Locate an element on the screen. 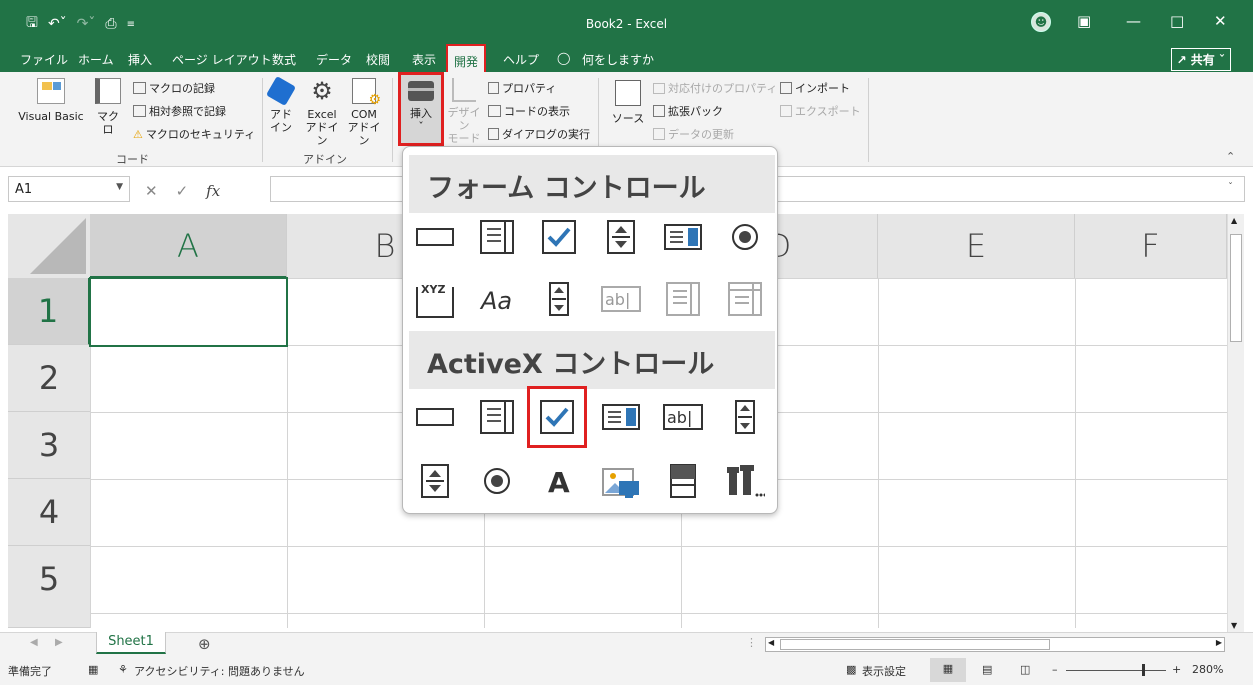  horizontal-scrollbar: ◀ ▶ is located at coordinates (995, 644).